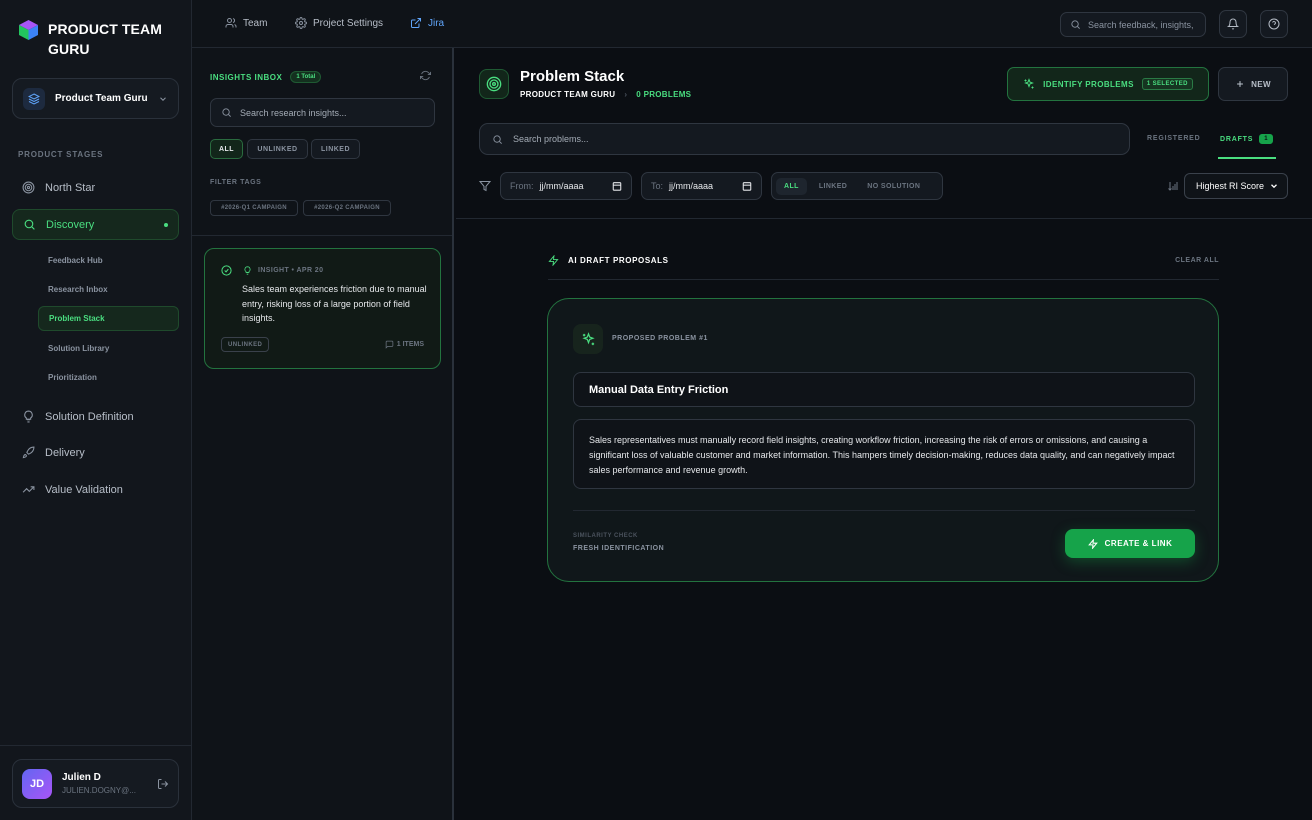  What do you see at coordinates (485, 186) in the screenshot?
I see `filter-icon` at bounding box center [485, 186].